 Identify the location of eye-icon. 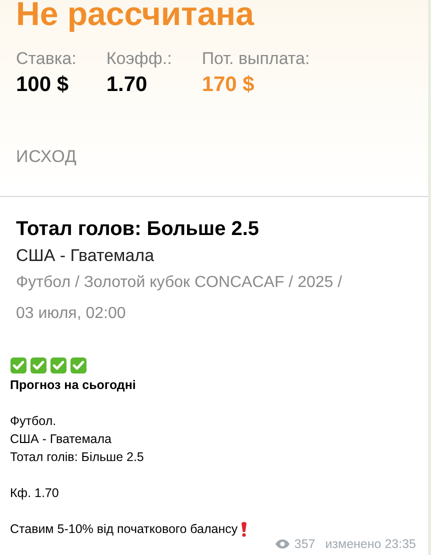
(282, 544).